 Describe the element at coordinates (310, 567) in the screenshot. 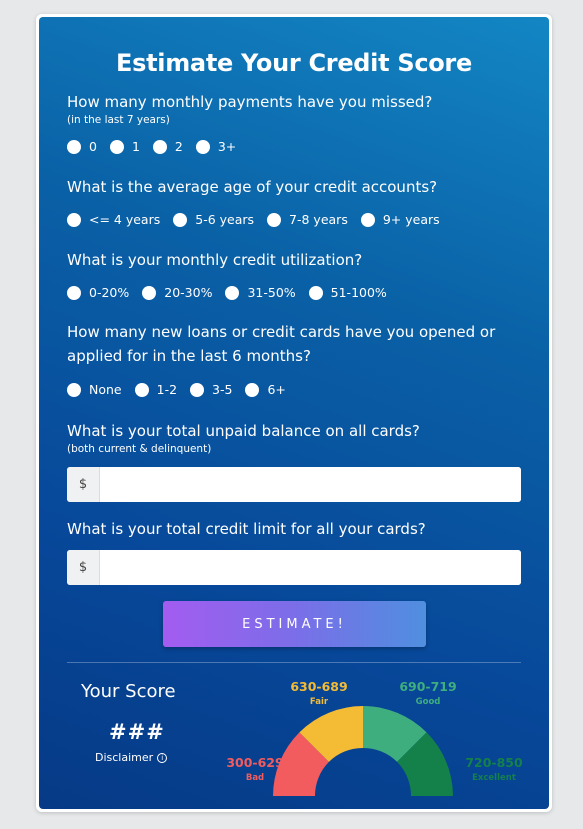

I see `limit-input` at that location.